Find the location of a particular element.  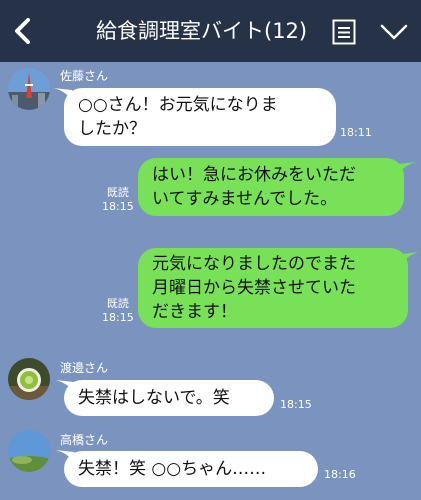

chevron-down-icon is located at coordinates (394, 32).